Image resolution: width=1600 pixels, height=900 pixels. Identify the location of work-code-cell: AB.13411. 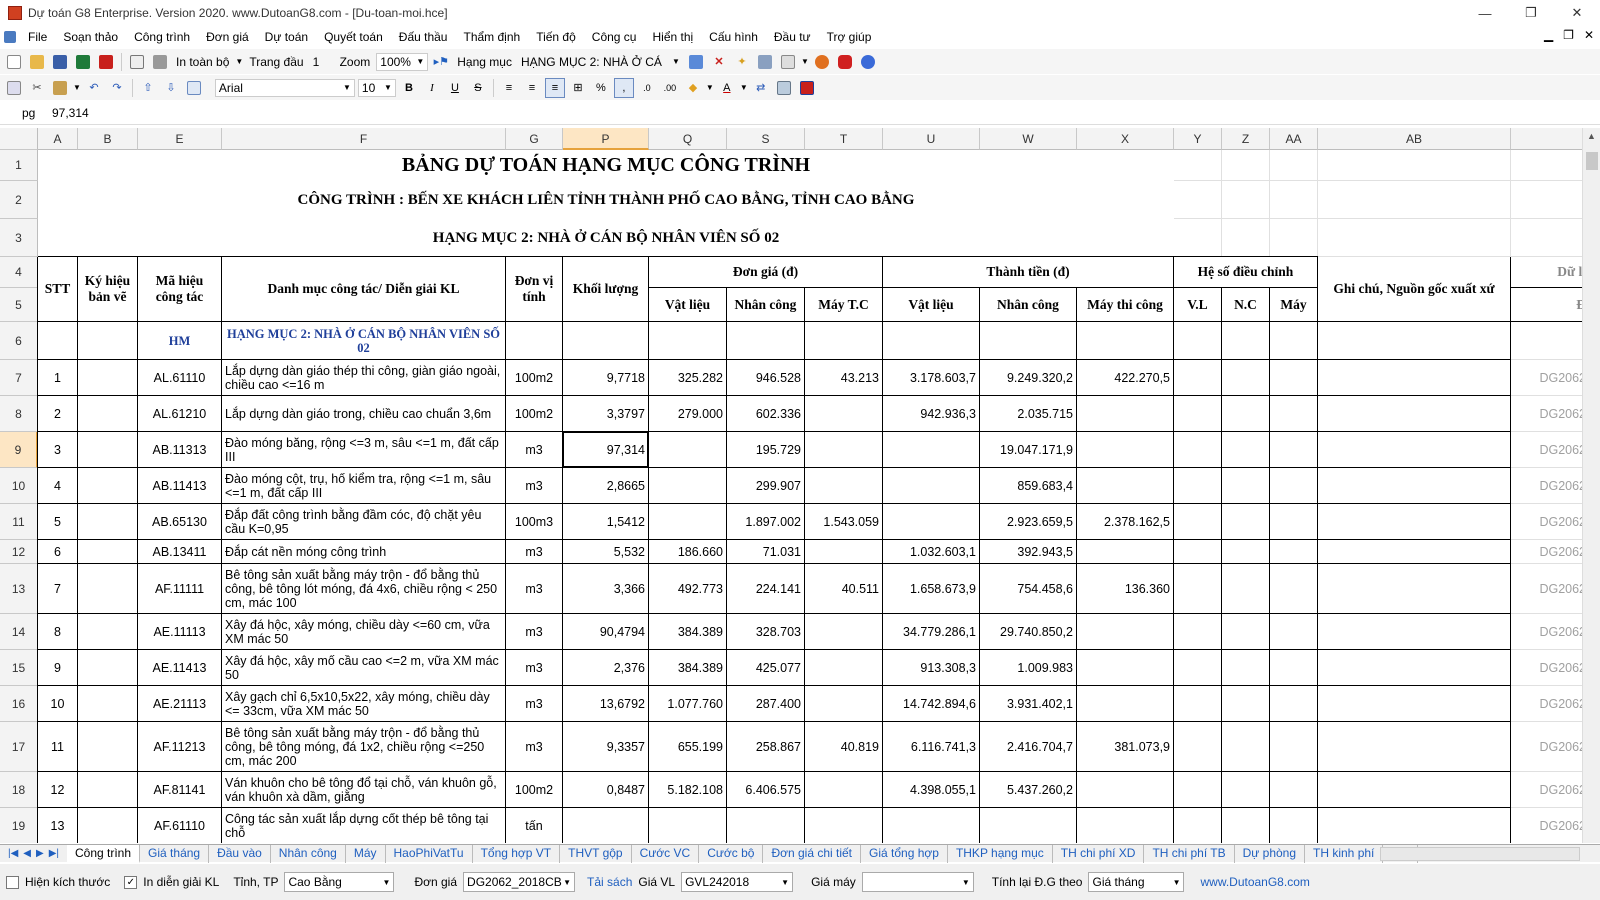
(180, 552).